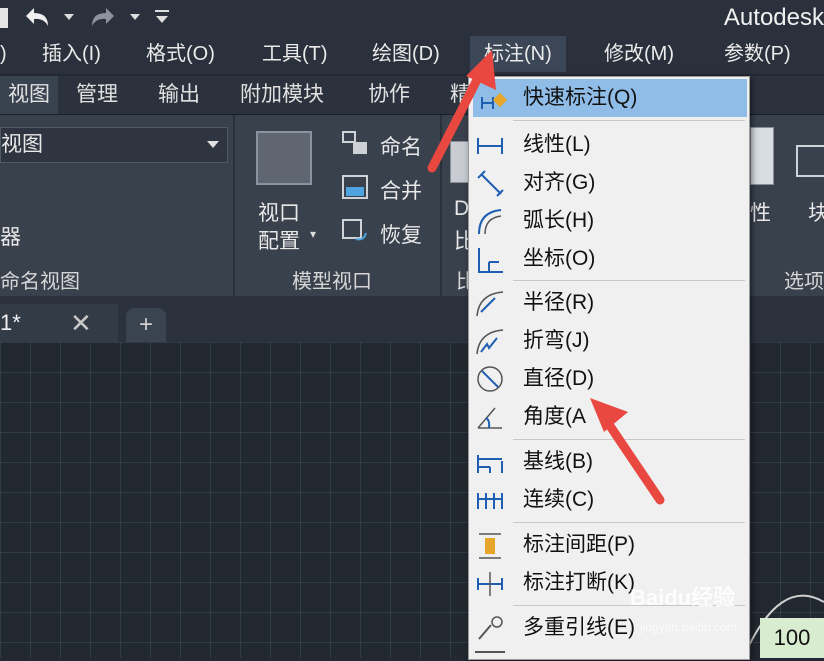  I want to click on watermark-logo: Baidu经验, so click(683, 597).